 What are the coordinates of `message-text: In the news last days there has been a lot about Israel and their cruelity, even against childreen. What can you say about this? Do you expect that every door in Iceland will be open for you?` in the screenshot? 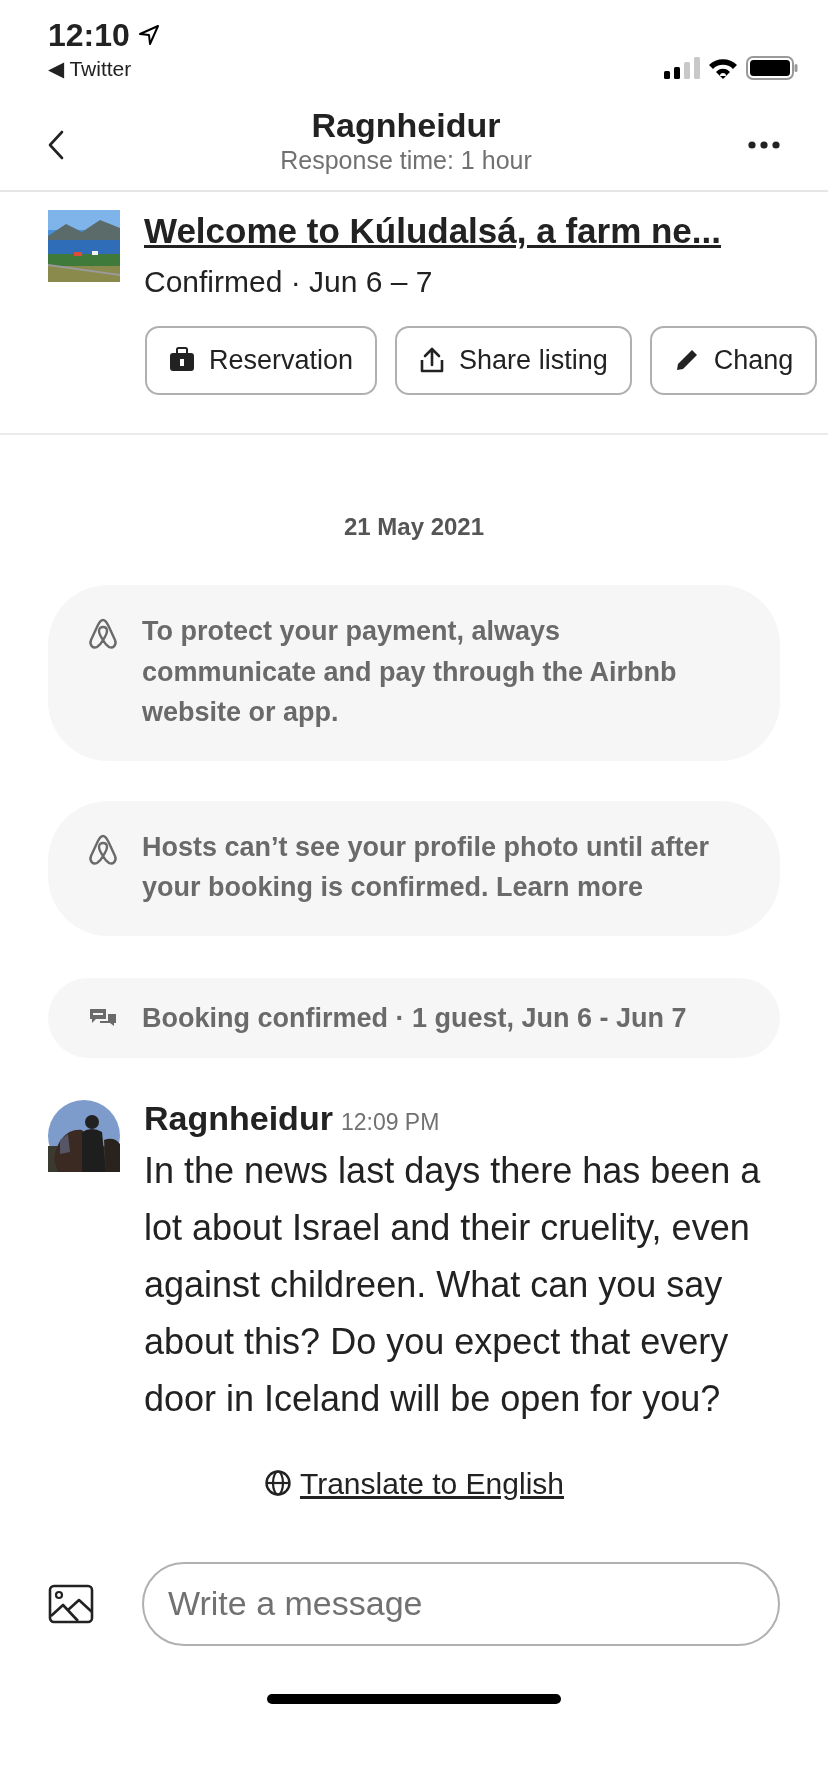 It's located at (453, 1284).